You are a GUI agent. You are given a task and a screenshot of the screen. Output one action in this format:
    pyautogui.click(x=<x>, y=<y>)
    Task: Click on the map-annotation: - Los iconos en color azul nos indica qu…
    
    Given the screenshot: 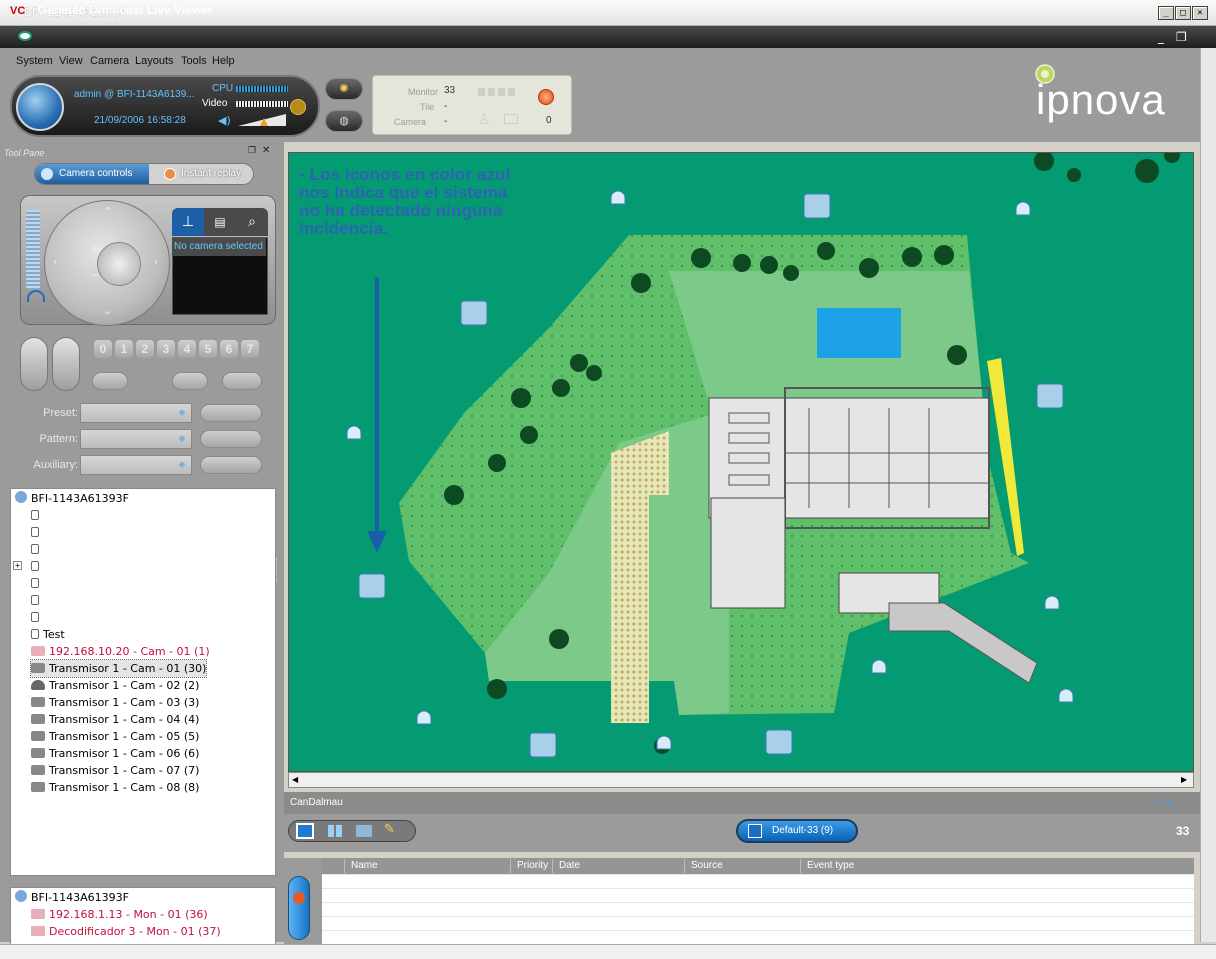 What is the action you would take?
    pyautogui.click(x=404, y=202)
    